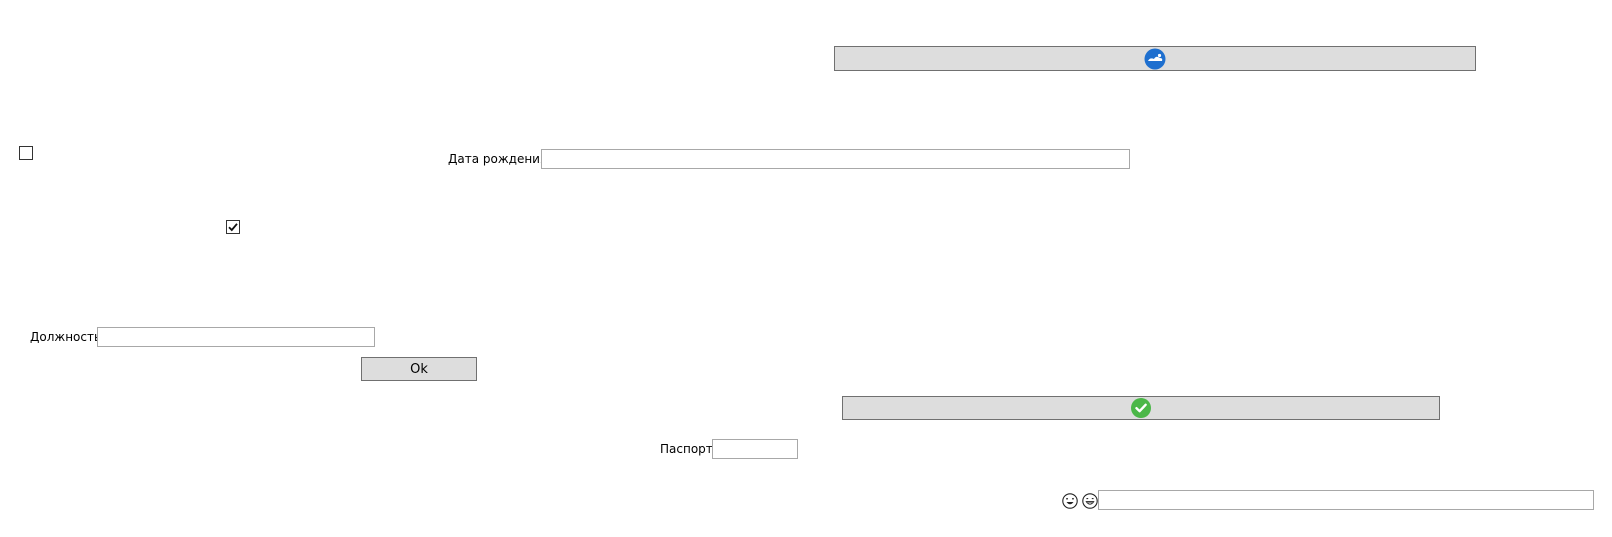 The width and height of the screenshot is (1612, 537). I want to click on green-check-icon, so click(1141, 408).